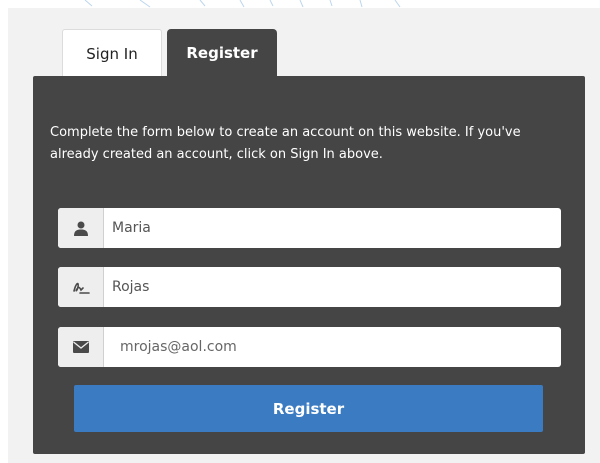 The width and height of the screenshot is (600, 463). I want to click on envelope-icon, so click(81, 347).